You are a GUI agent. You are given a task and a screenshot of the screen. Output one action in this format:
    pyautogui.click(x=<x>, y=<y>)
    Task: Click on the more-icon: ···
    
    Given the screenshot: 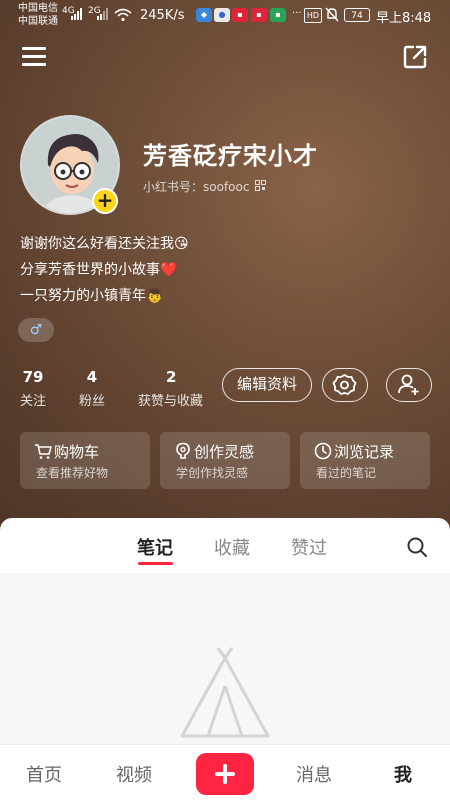 What is the action you would take?
    pyautogui.click(x=297, y=13)
    